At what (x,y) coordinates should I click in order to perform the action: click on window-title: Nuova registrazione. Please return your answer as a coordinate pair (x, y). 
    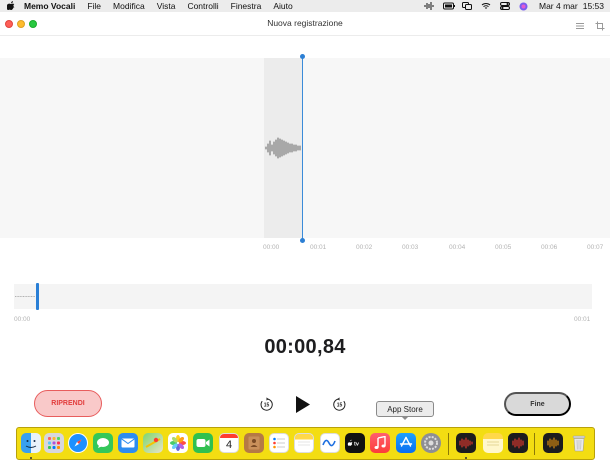
    Looking at the image, I should click on (305, 23).